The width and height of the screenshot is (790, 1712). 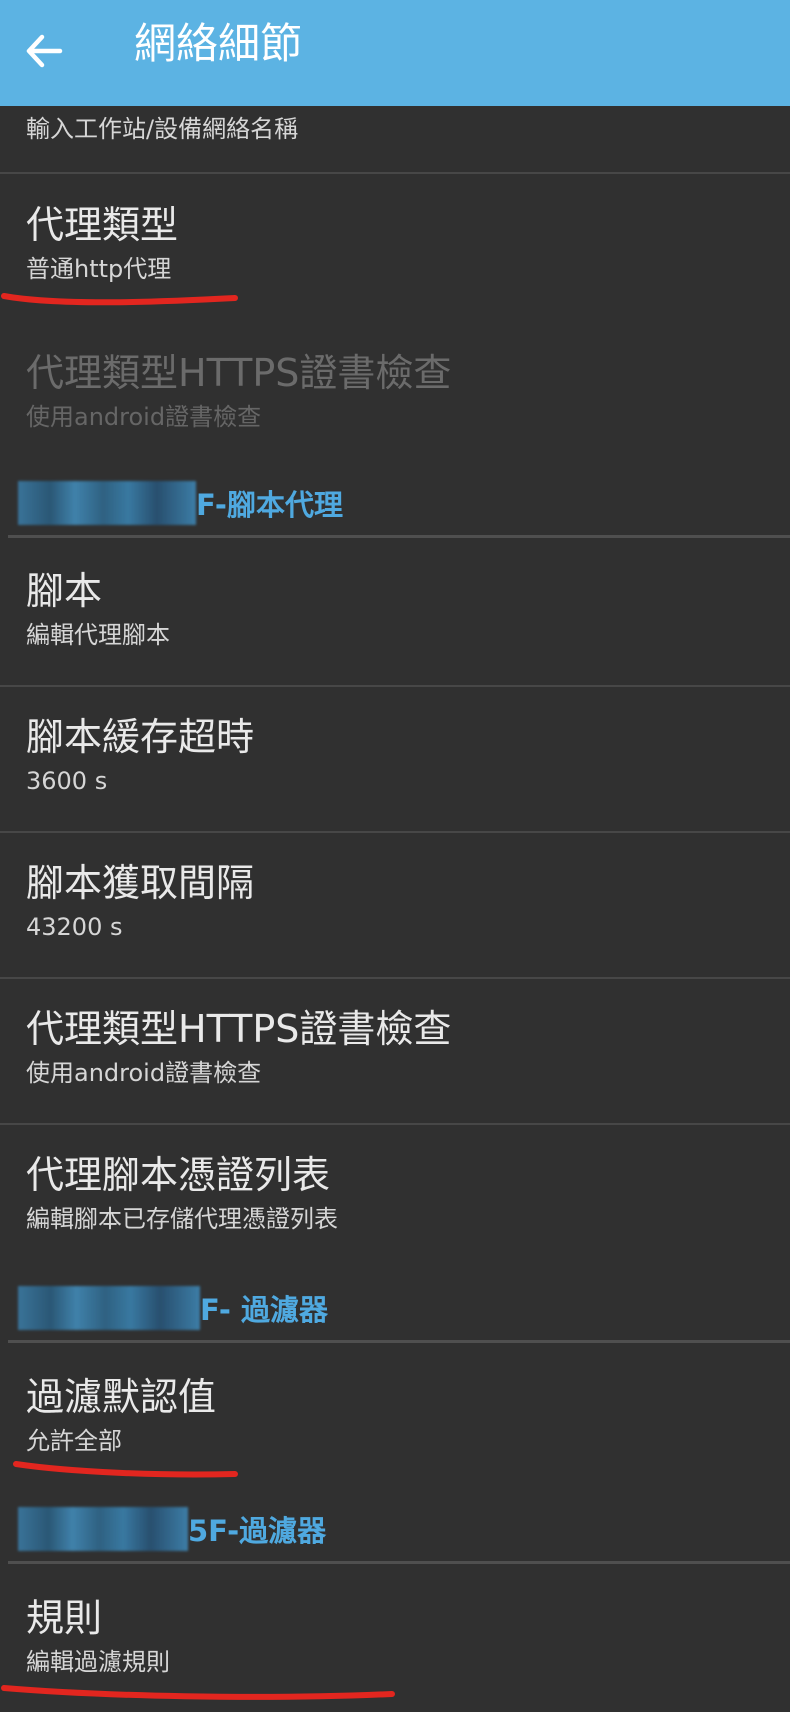 I want to click on section-header-filter-2: 5F-過濾器, so click(x=395, y=1529).